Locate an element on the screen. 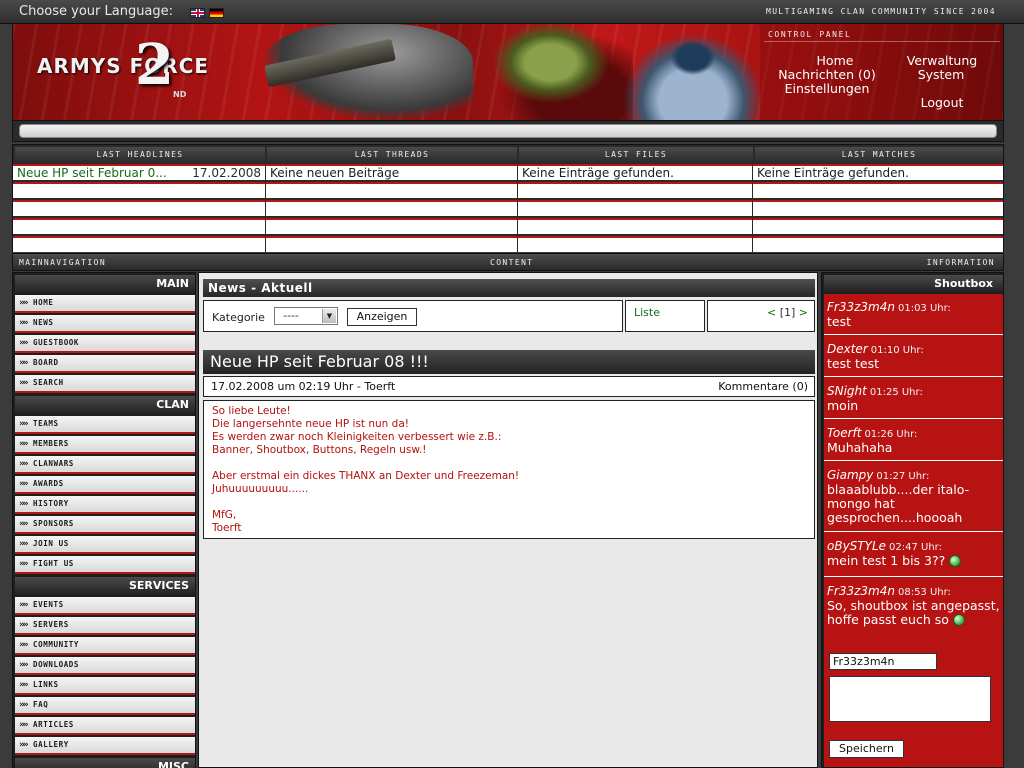 The width and height of the screenshot is (1024, 768). last-matches-header: Last Matches is located at coordinates (879, 155).